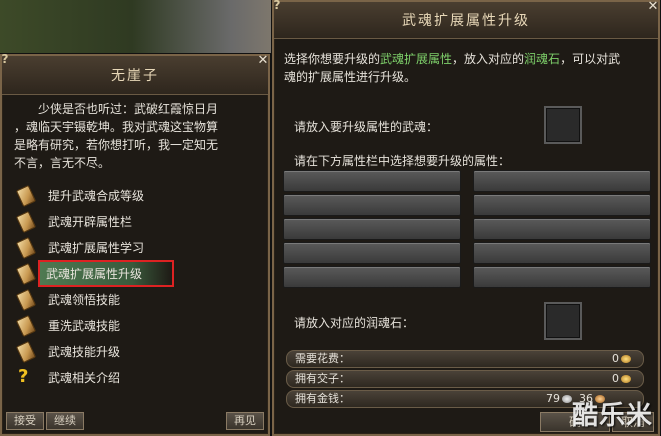 This screenshot has height=436, width=661. Describe the element at coordinates (84, 299) in the screenshot. I see `option-label: 武魂领悟技能` at that location.